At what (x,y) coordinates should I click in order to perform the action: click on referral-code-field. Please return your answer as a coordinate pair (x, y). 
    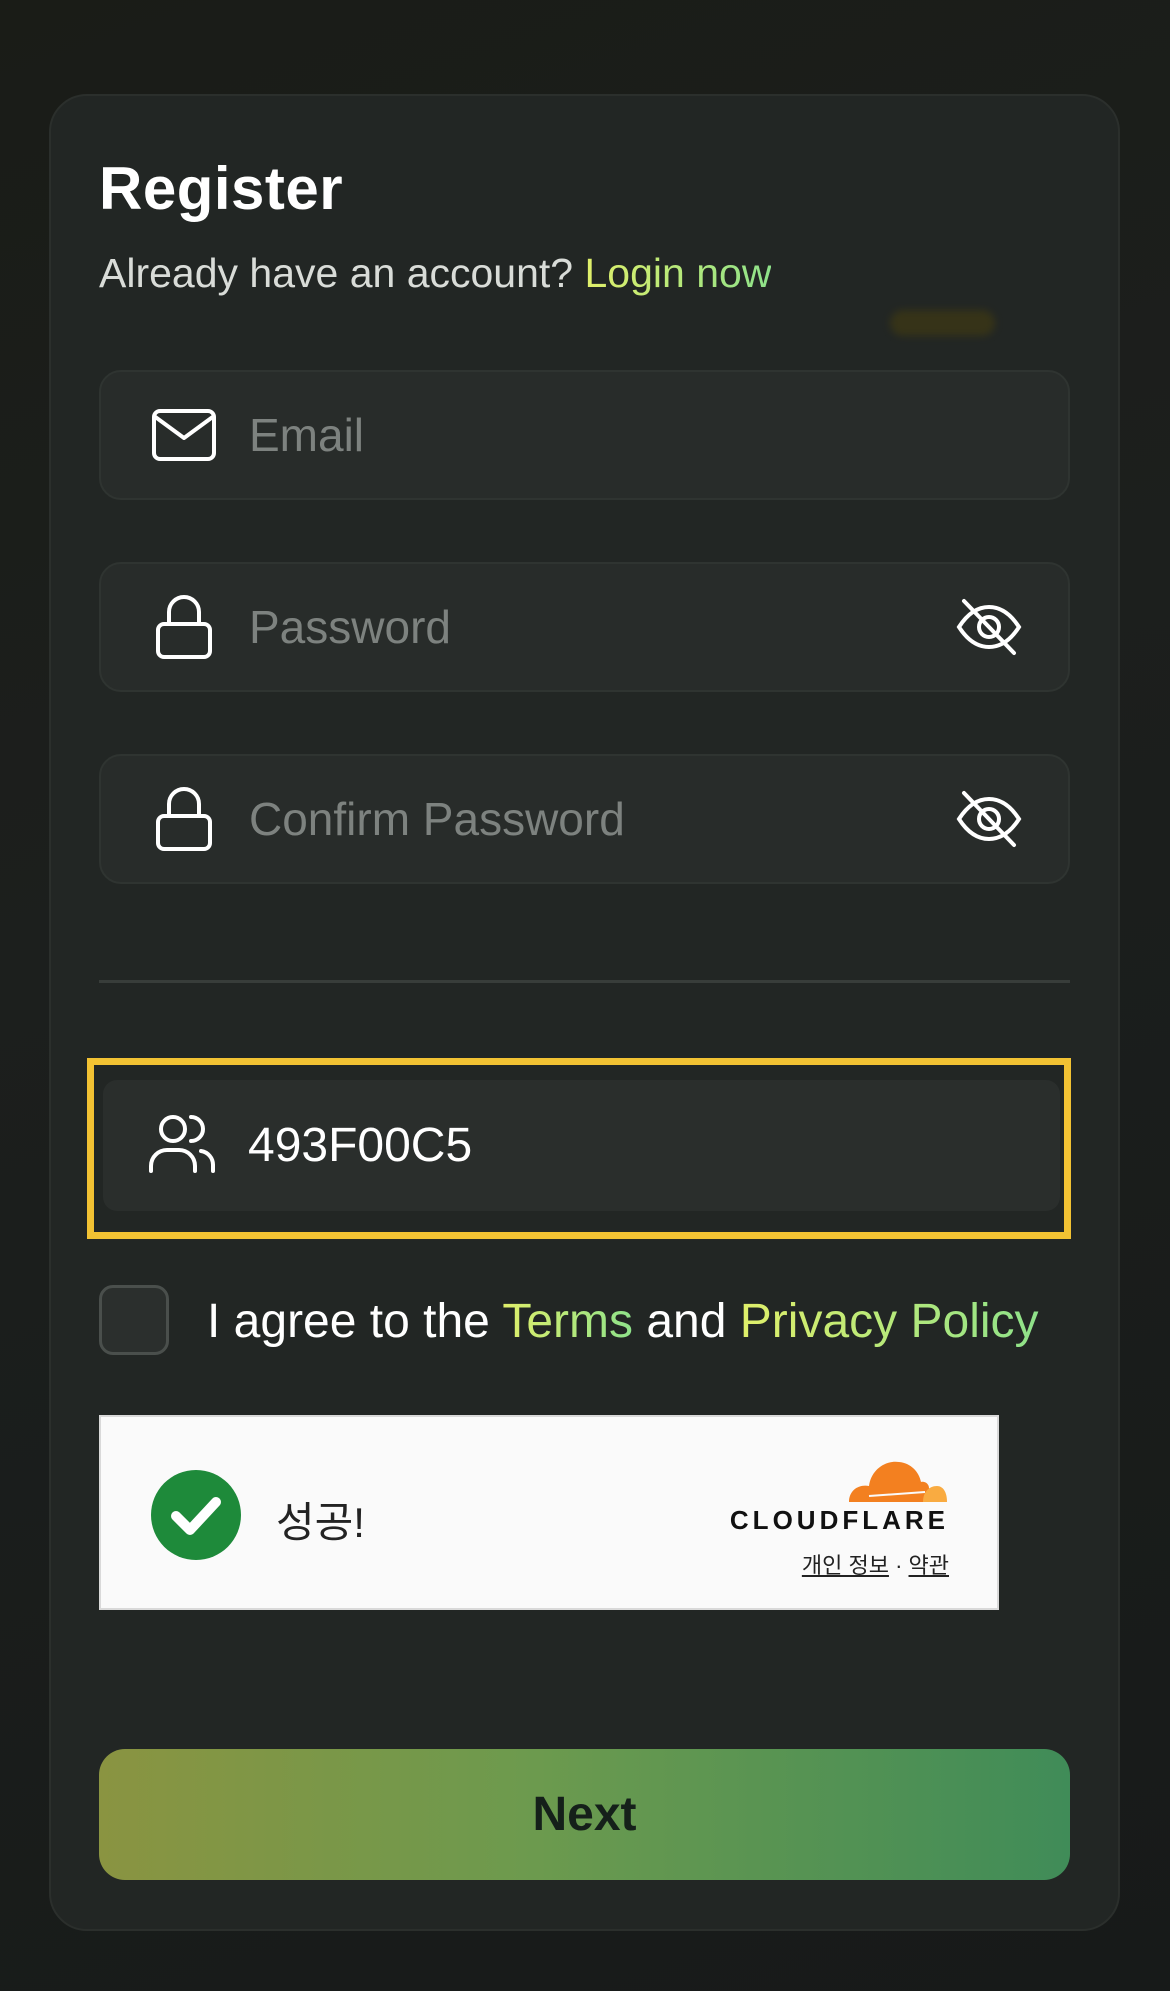
    Looking at the image, I should click on (581, 1145).